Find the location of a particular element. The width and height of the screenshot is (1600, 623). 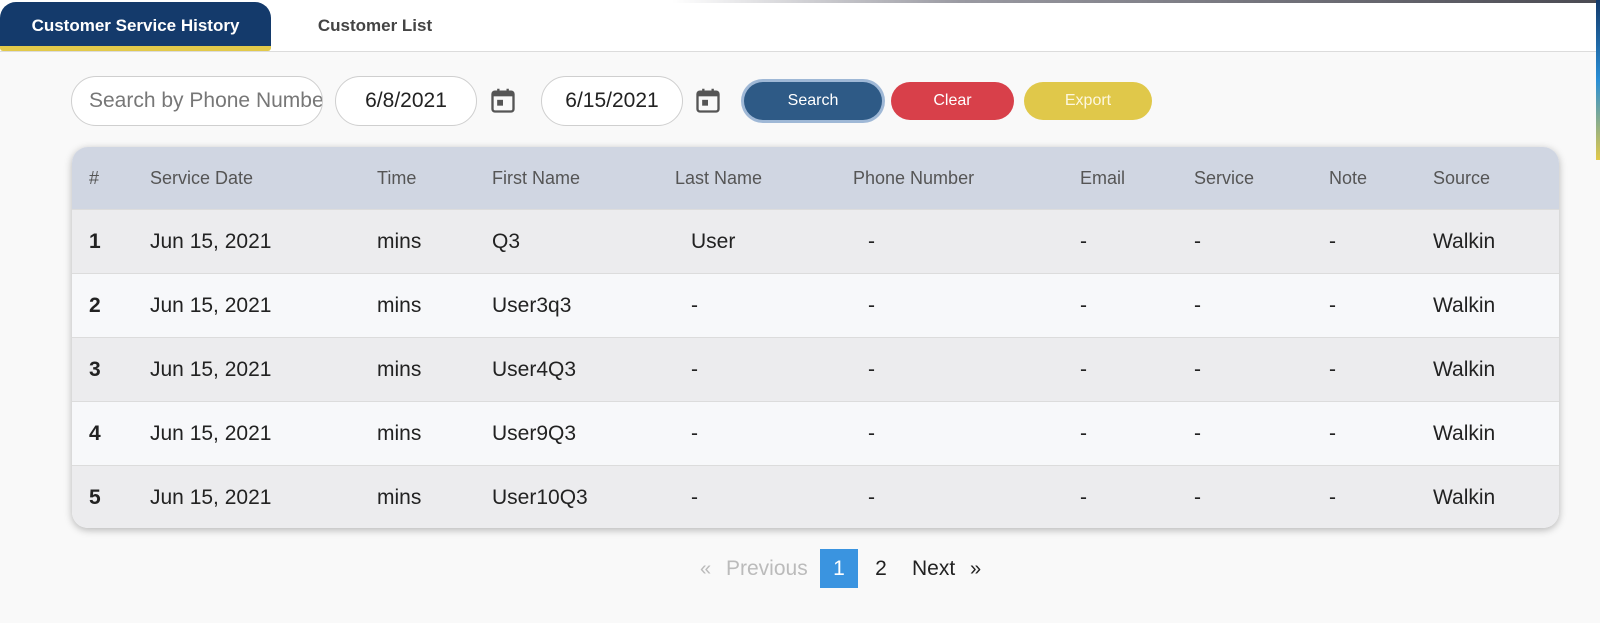

cell-first-name: User4Q3 is located at coordinates (534, 369).